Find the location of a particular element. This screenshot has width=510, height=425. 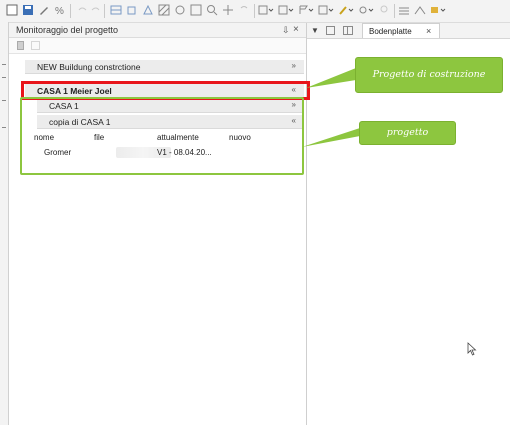

dropdown-icon: ▼ is located at coordinates (315, 30).